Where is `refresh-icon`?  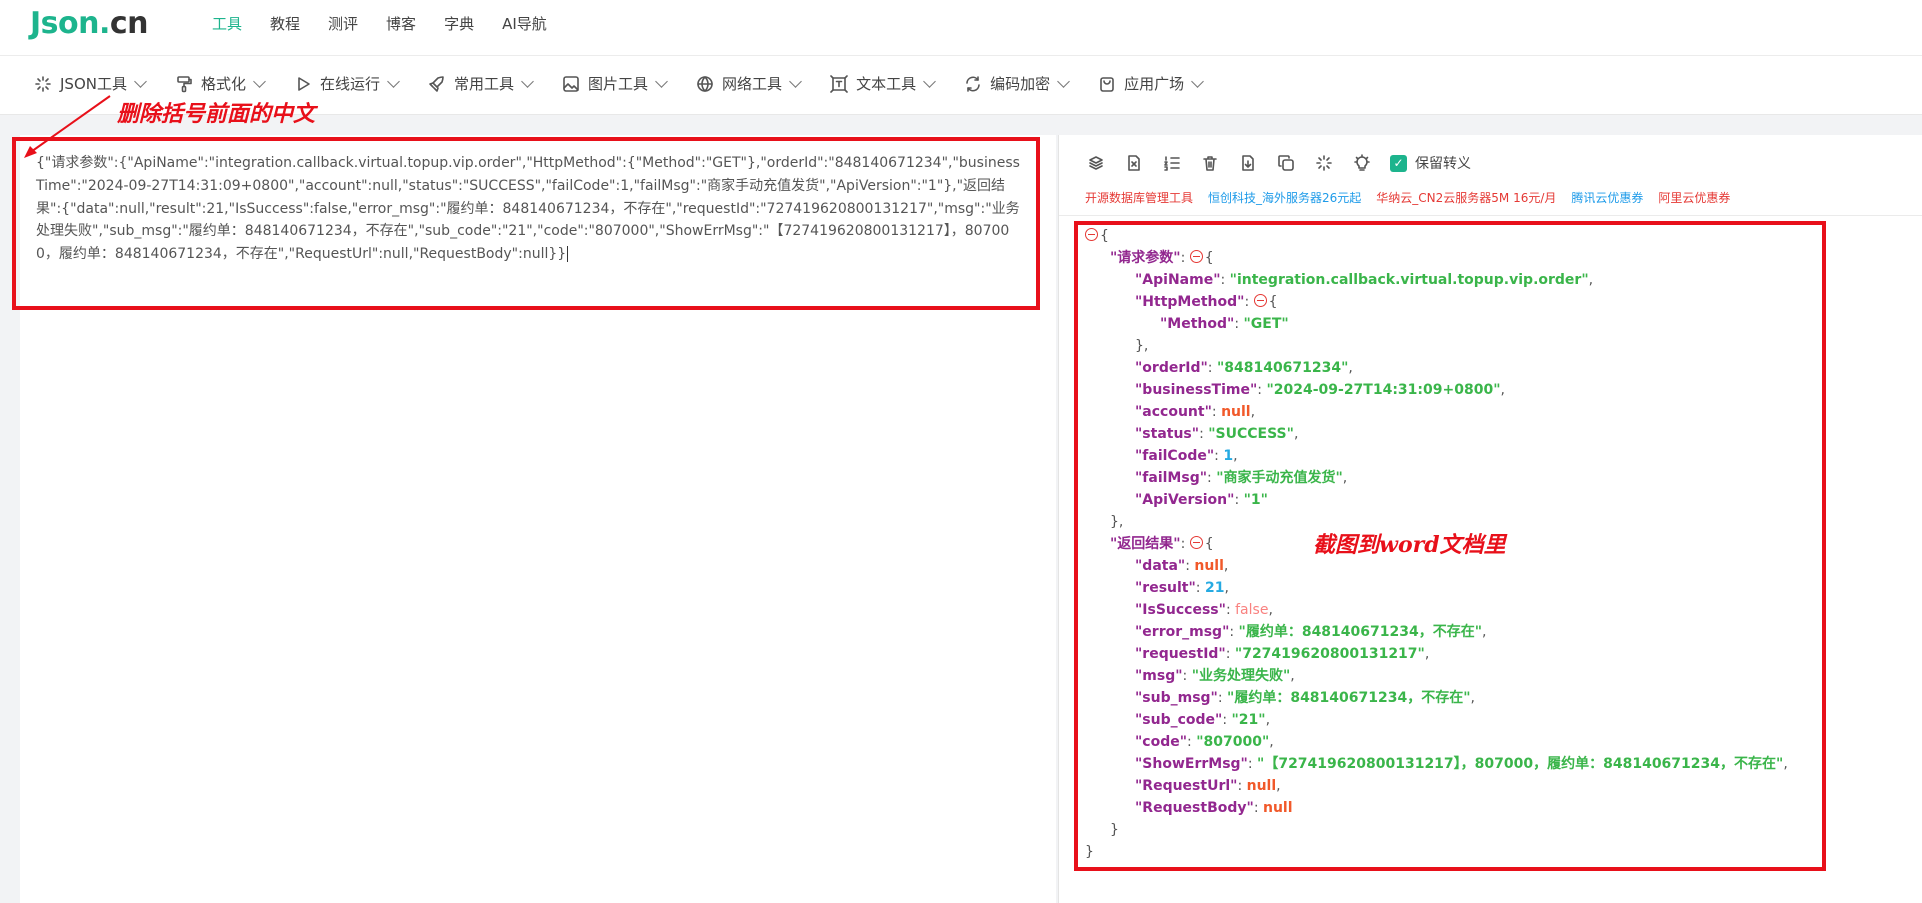 refresh-icon is located at coordinates (973, 84).